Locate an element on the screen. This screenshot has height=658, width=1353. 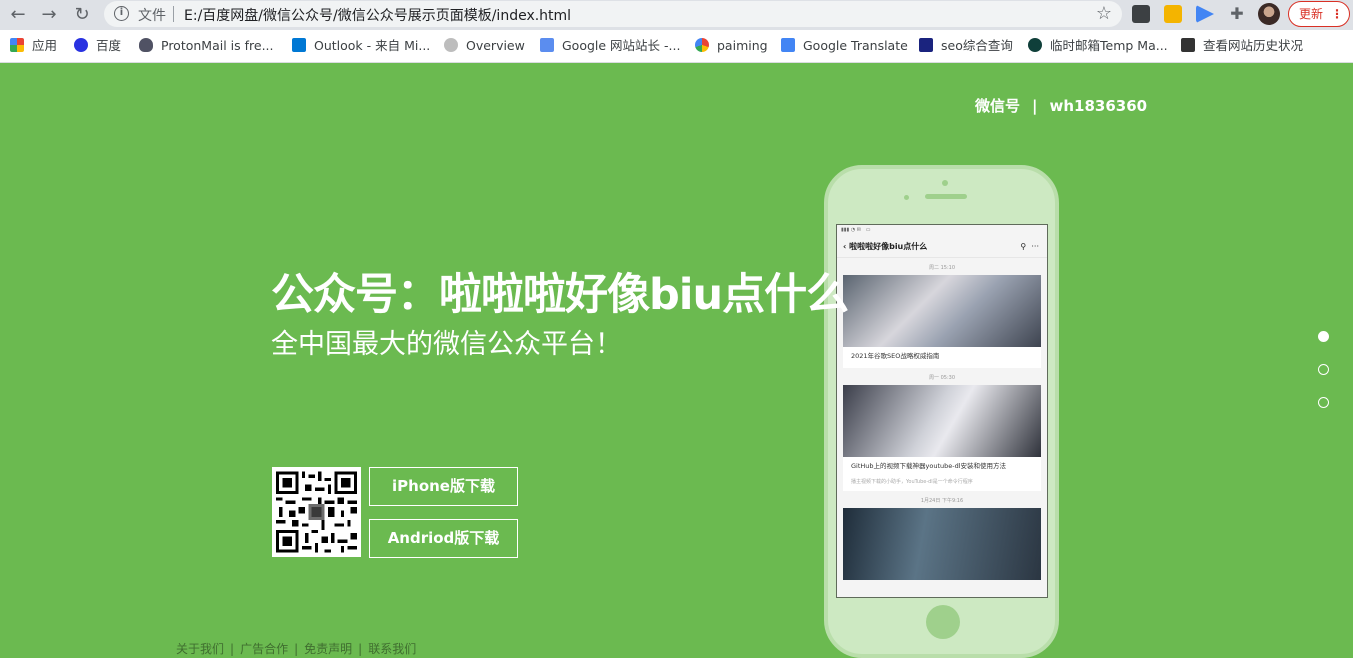
article-date: 周二 15:10 is located at coordinates (942, 268).